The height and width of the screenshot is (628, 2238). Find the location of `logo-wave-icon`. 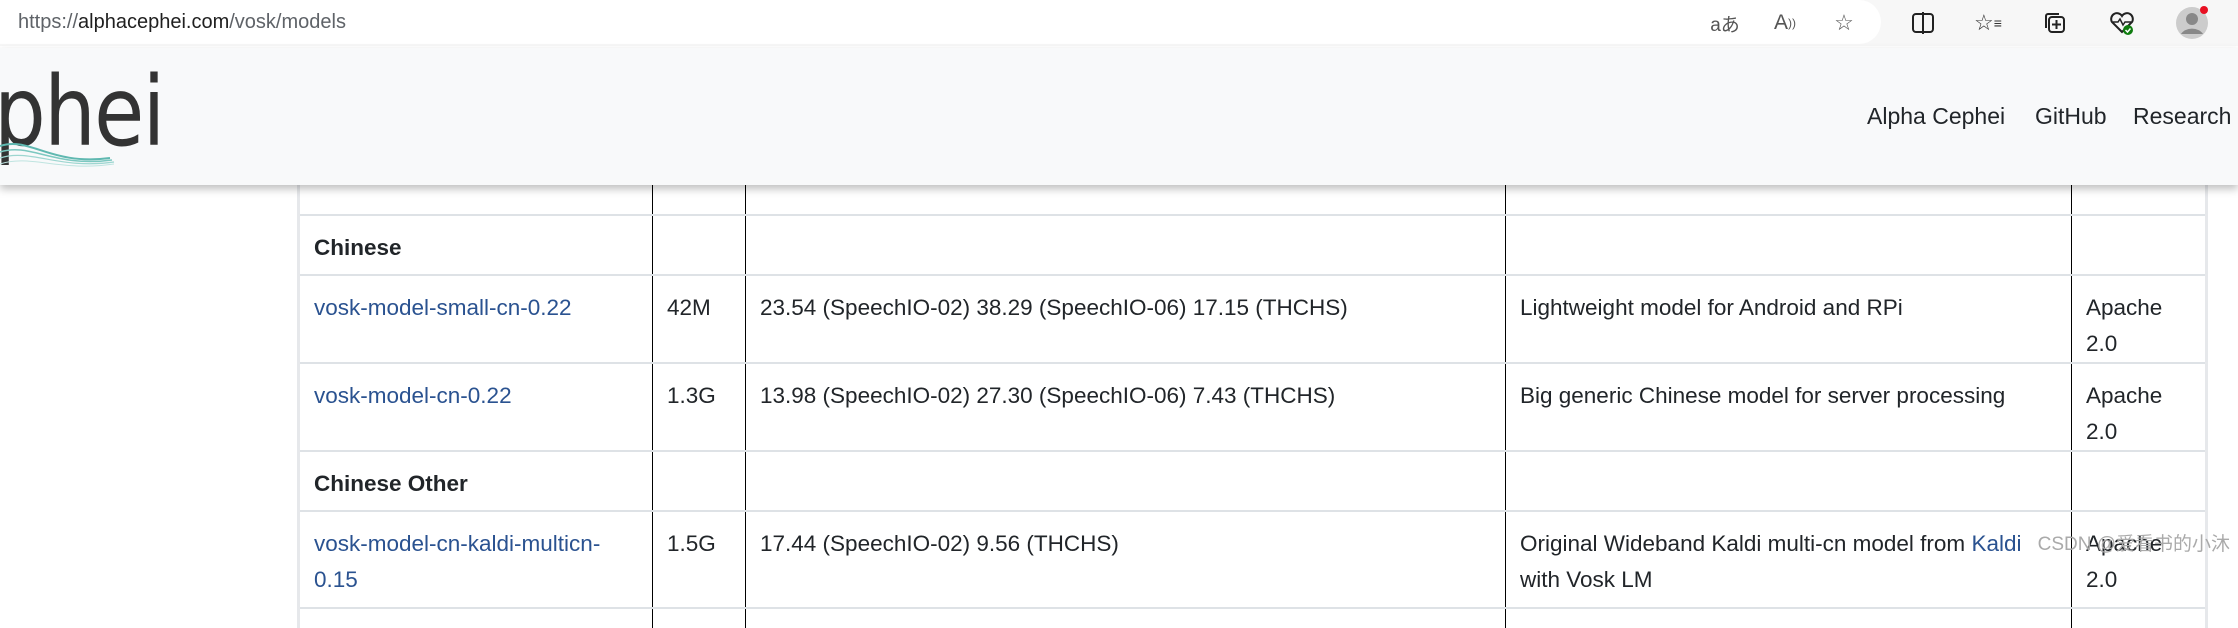

logo-wave-icon is located at coordinates (57, 154).